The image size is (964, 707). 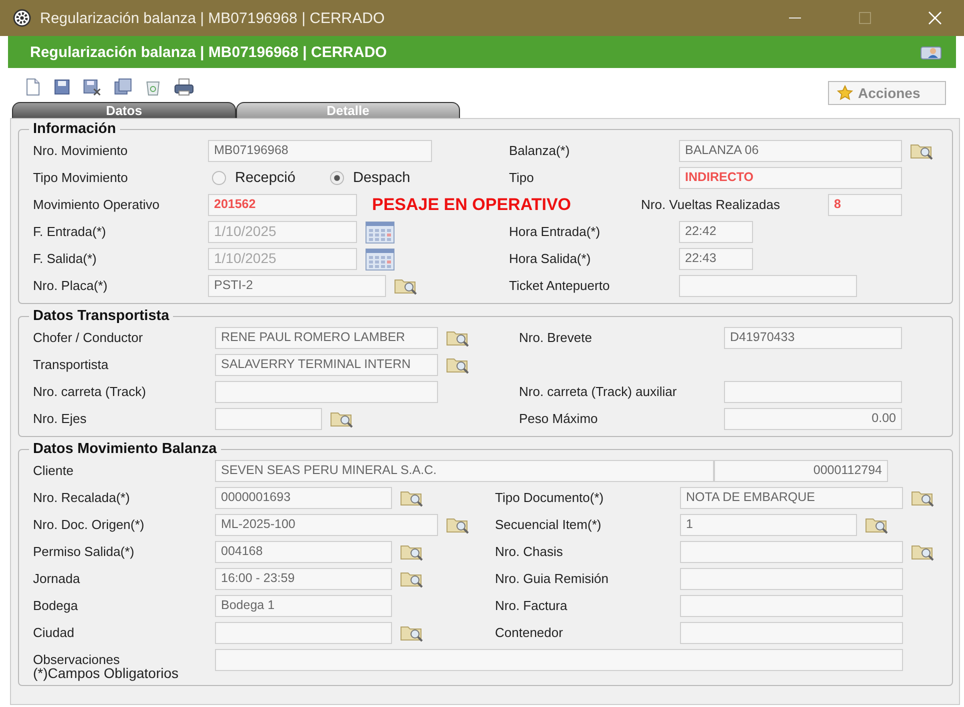 What do you see at coordinates (865, 205) in the screenshot?
I see `input-field: 8` at bounding box center [865, 205].